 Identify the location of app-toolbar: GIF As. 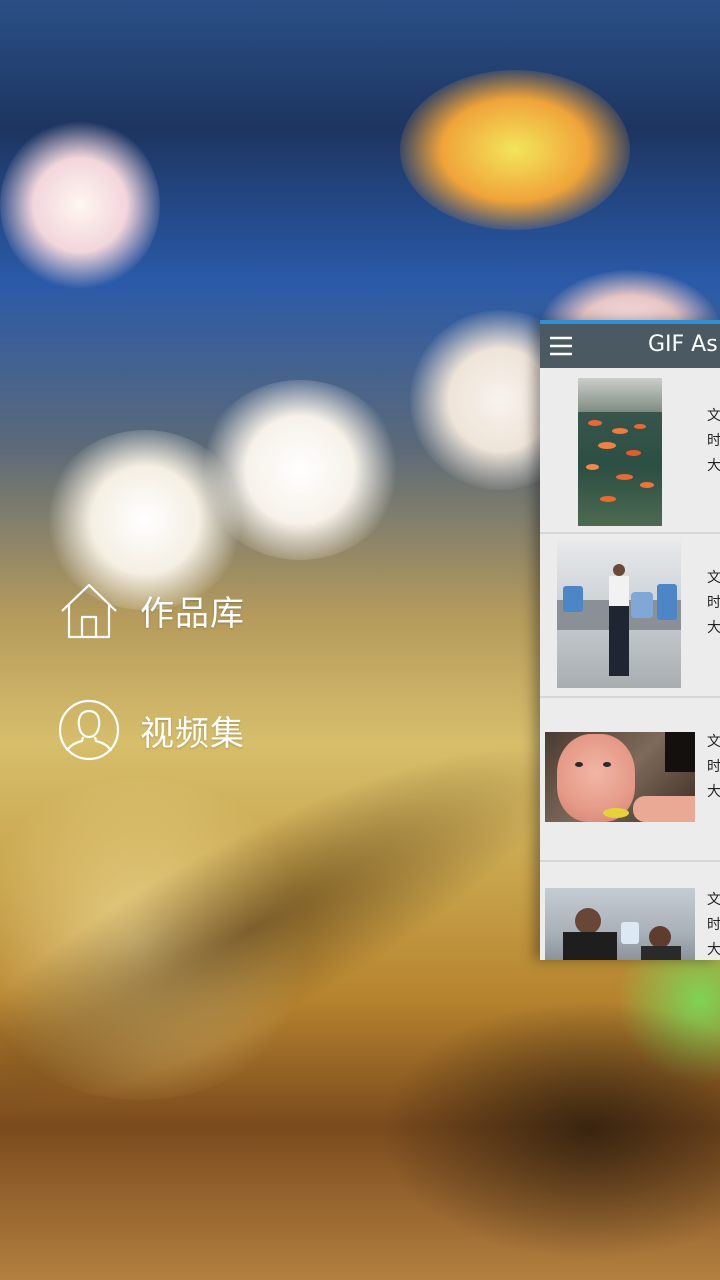
(630, 346).